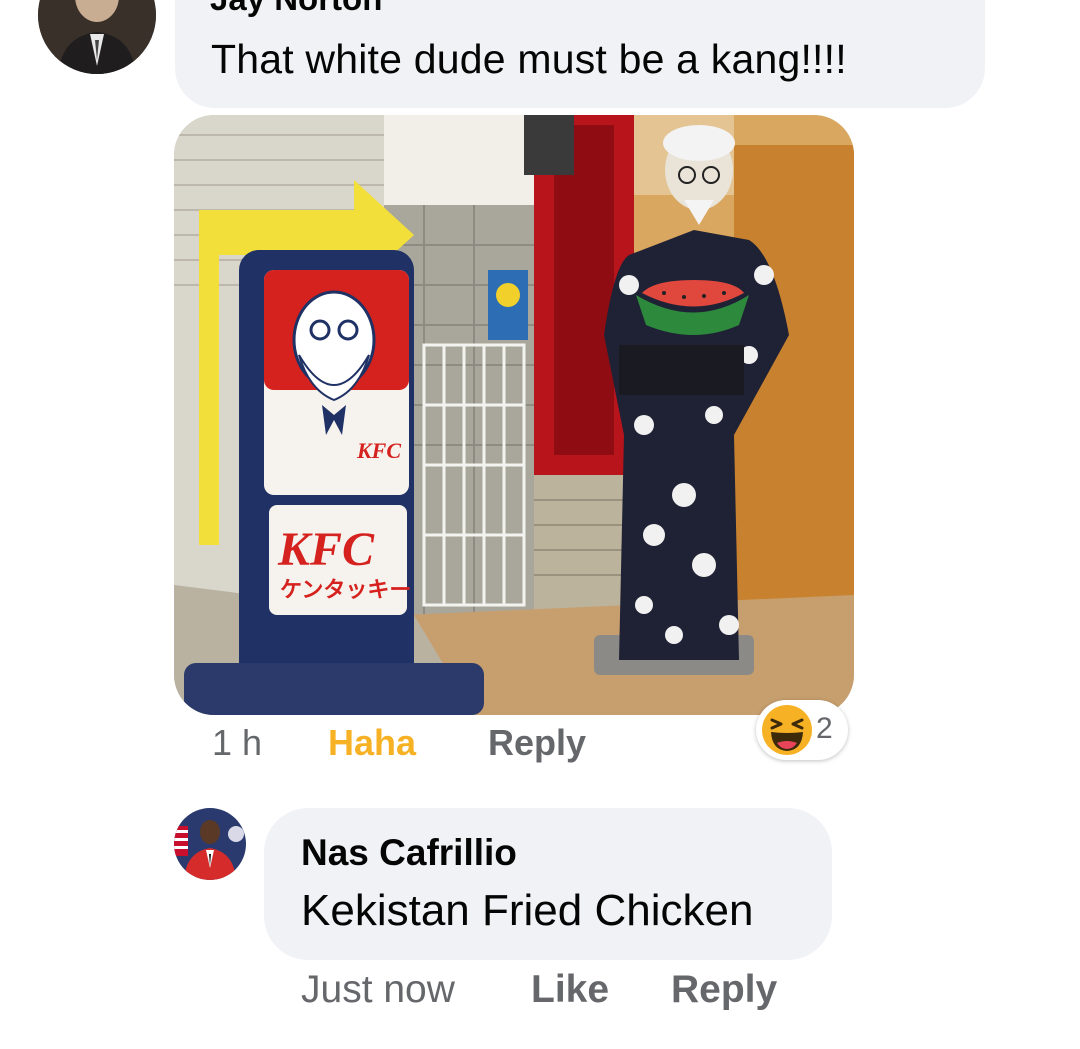 Image resolution: width=1080 pixels, height=1049 pixels. I want to click on like-button: Like, so click(570, 990).